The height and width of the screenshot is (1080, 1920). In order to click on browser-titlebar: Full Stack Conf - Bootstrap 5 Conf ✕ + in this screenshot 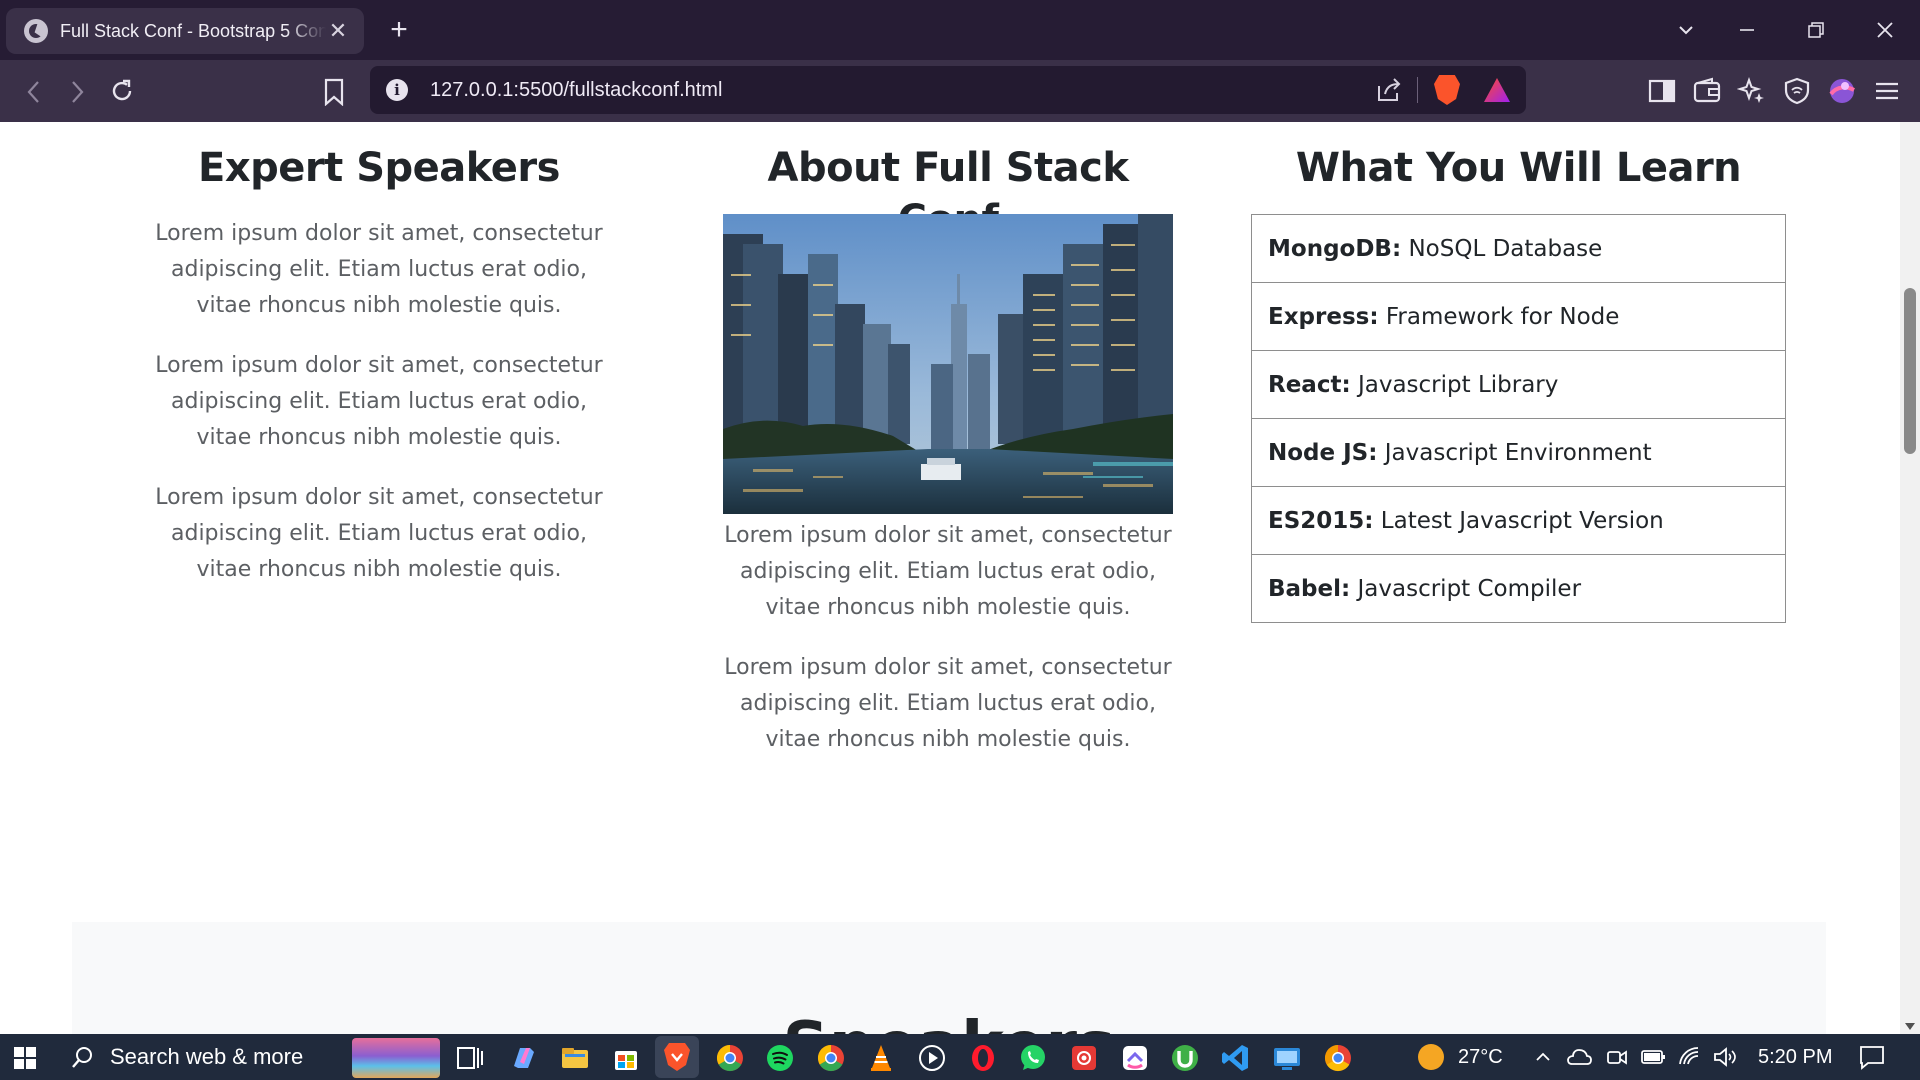, I will do `click(960, 30)`.